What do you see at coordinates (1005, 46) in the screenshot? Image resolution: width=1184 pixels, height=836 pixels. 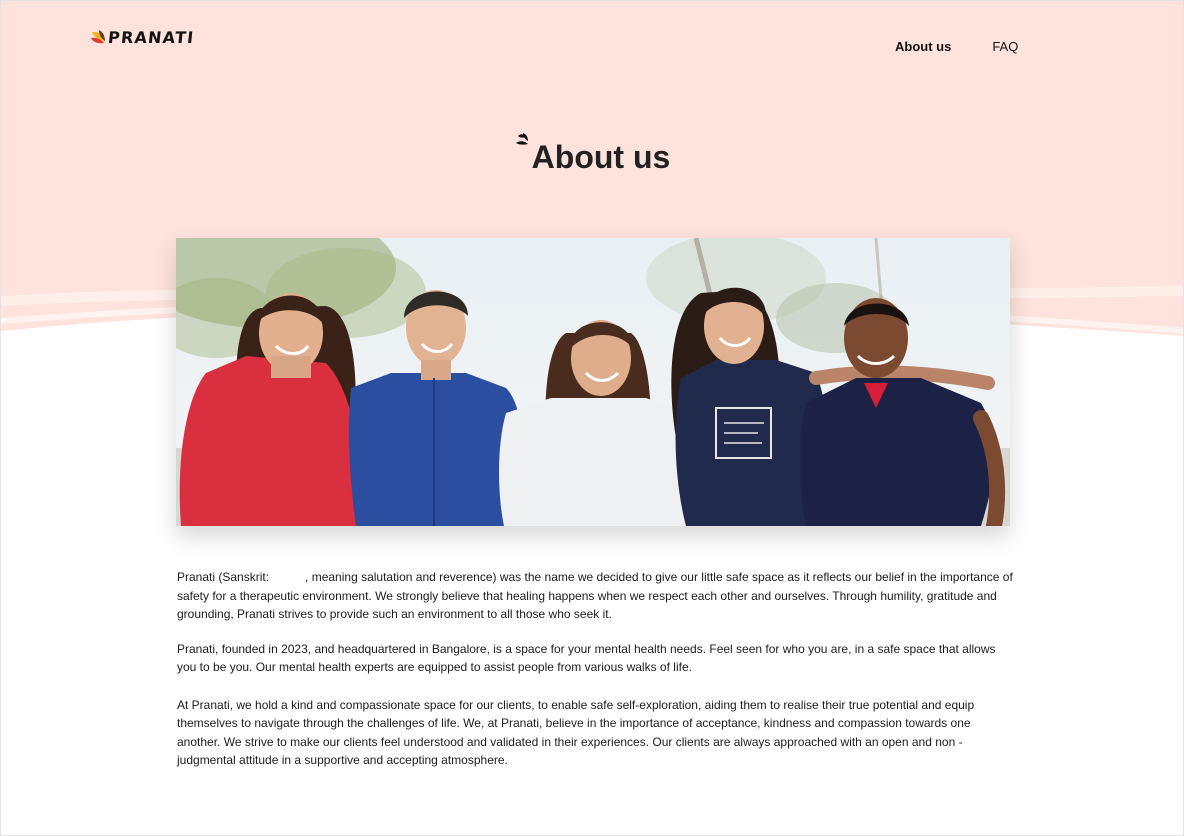 I see `nav-faq: FAQ` at bounding box center [1005, 46].